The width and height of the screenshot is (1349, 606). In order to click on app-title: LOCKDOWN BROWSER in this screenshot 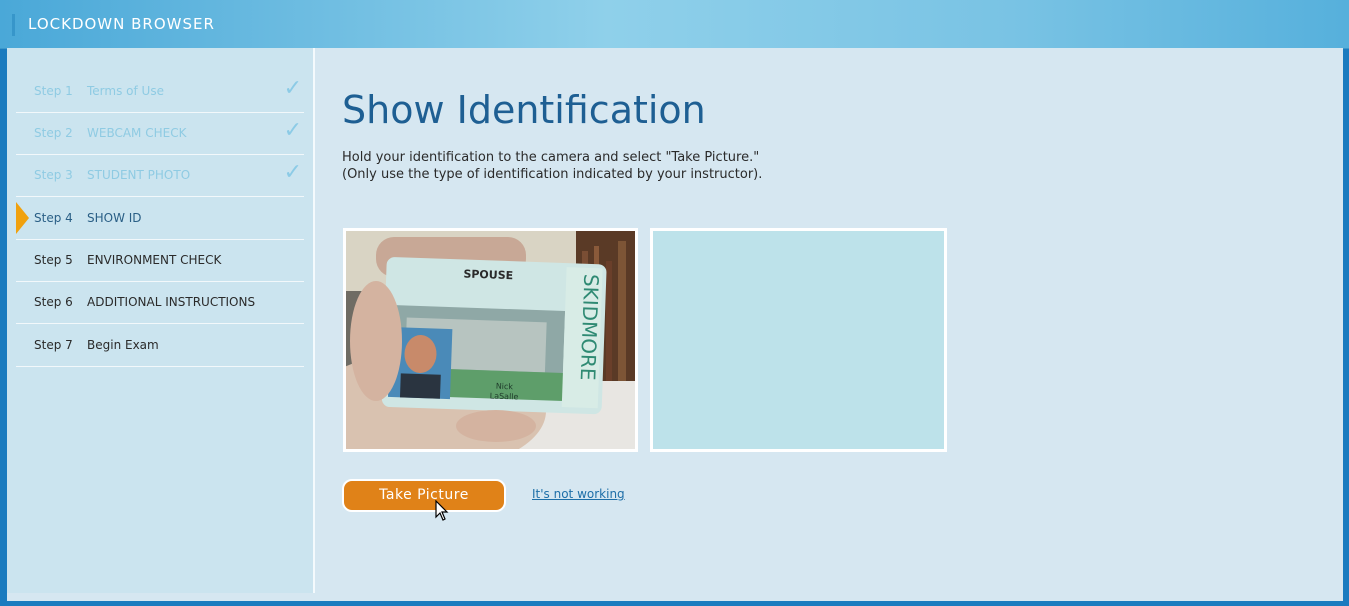, I will do `click(121, 24)`.